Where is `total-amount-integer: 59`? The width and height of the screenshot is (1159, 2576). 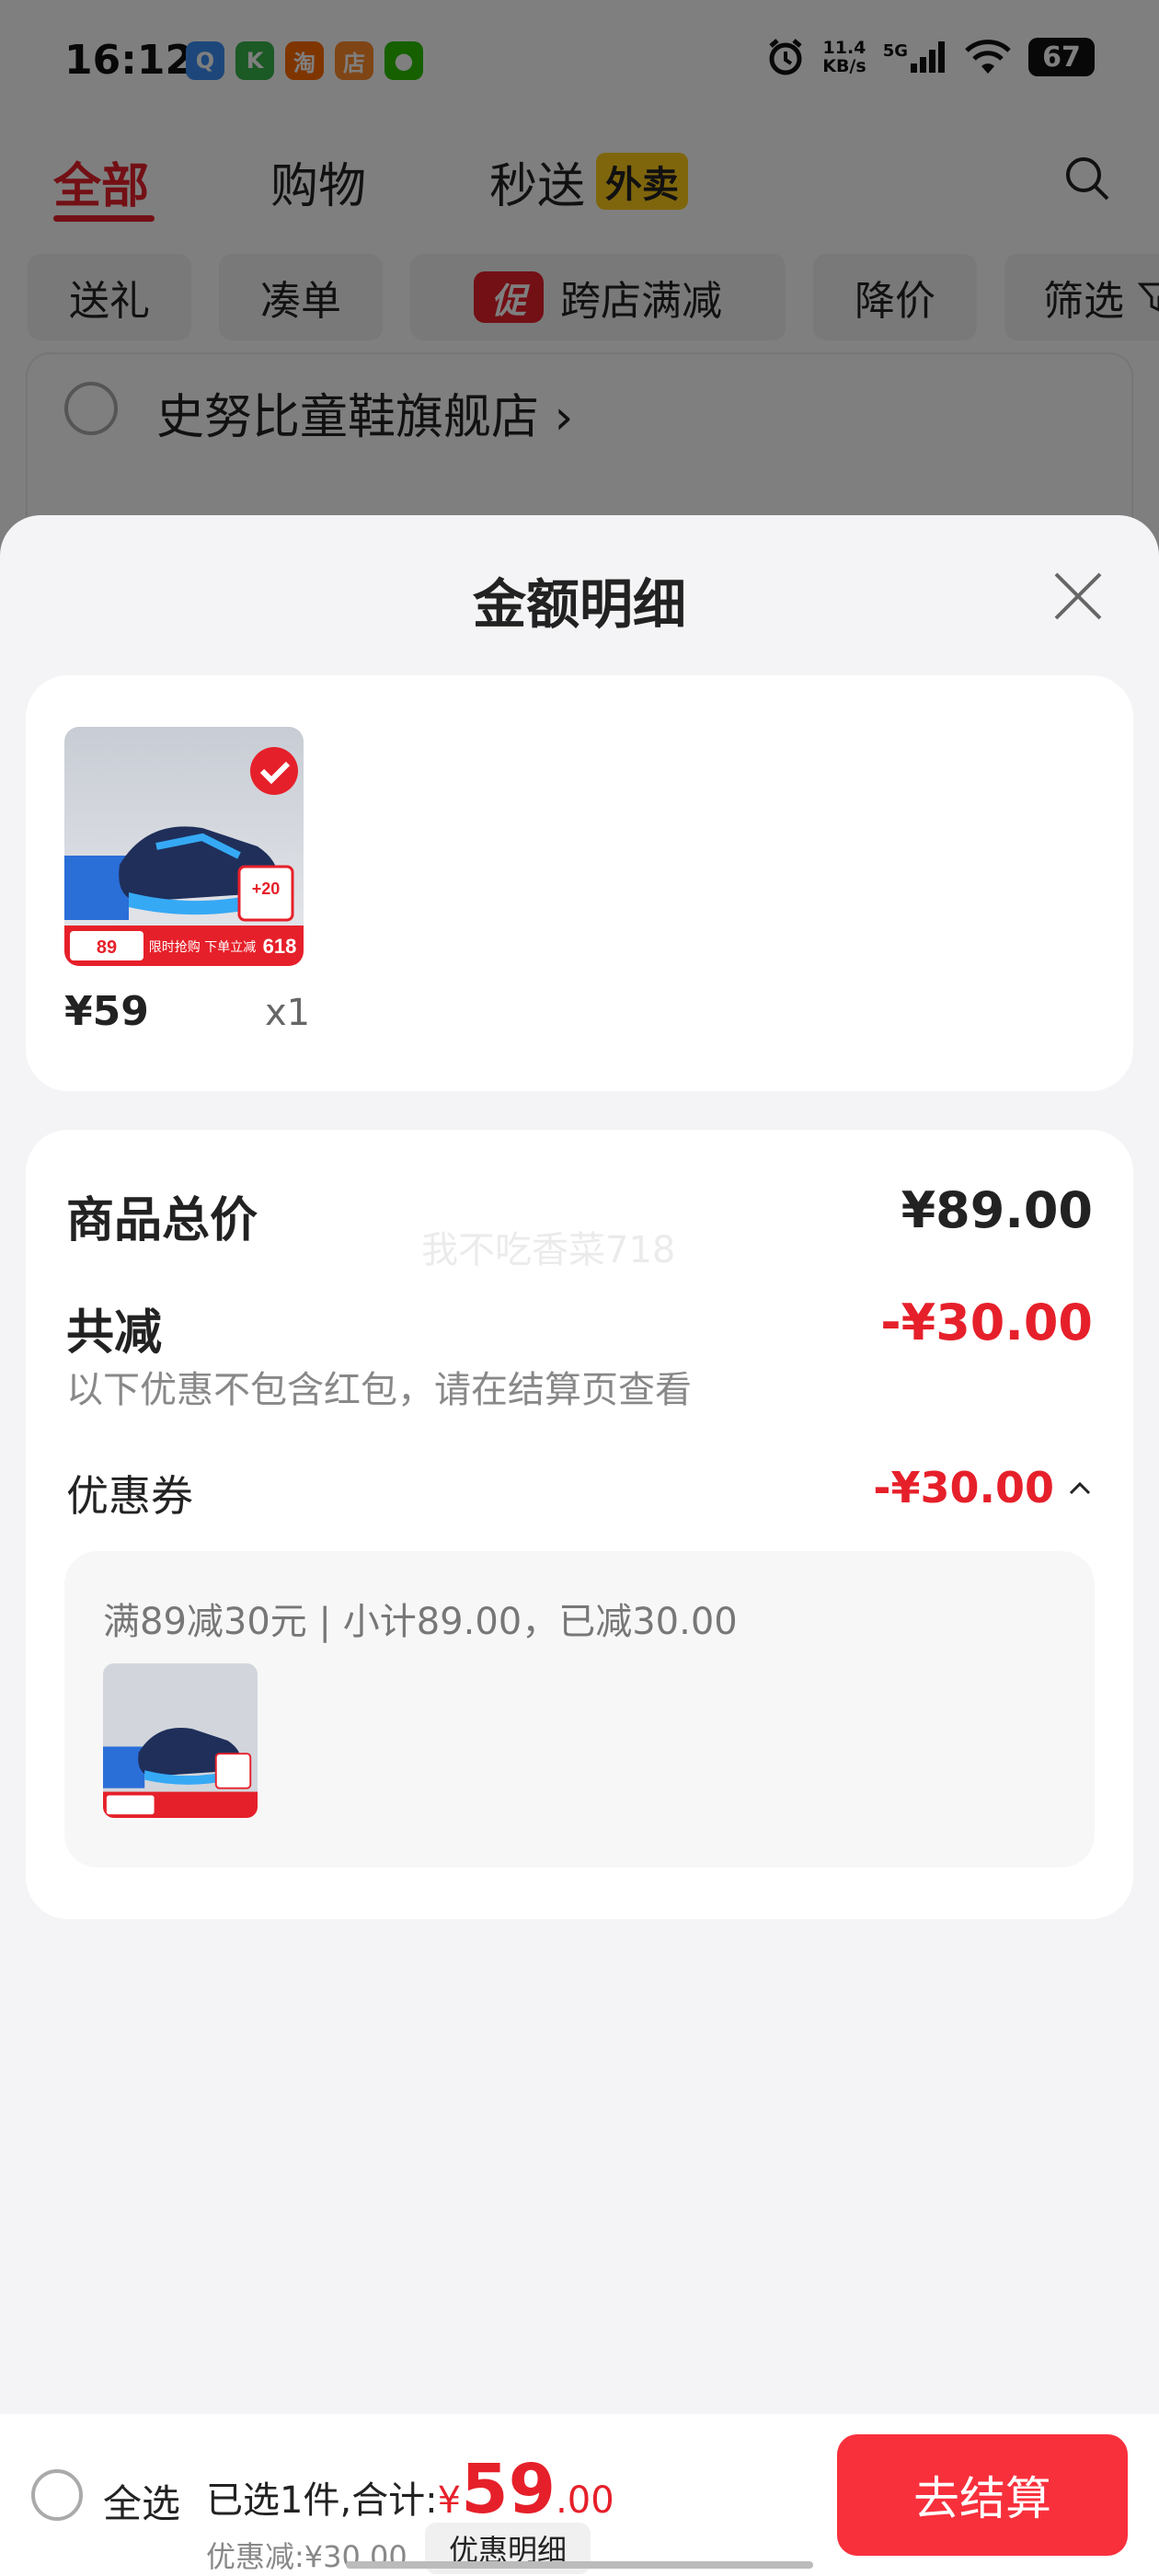
total-amount-integer: 59 is located at coordinates (509, 2489).